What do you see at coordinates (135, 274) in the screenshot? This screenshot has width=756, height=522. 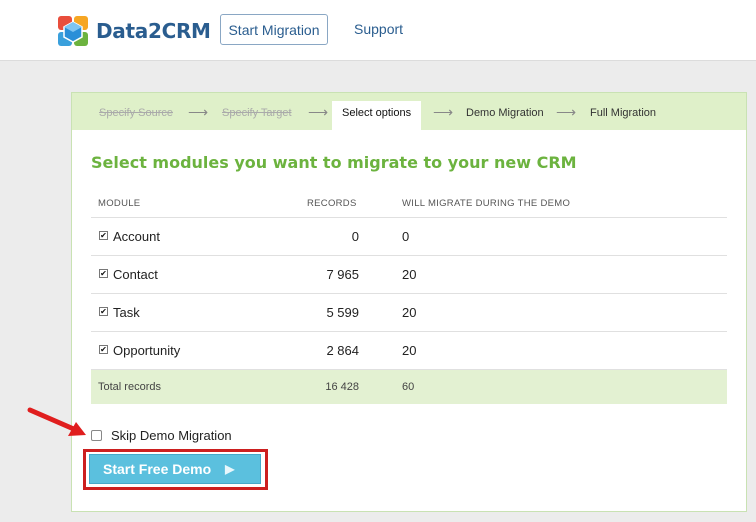 I see `module-name: Contact` at bounding box center [135, 274].